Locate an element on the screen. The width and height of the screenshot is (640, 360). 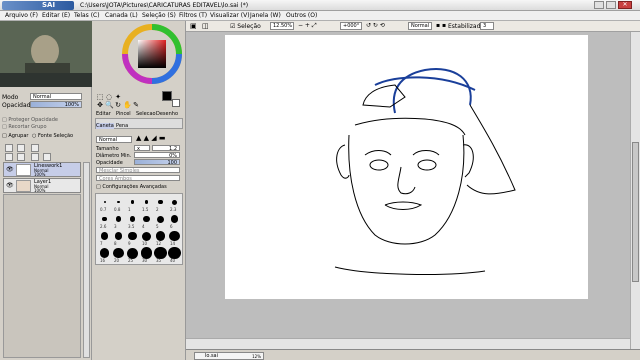
menu-visualizar: Visualizar (V) is located at coordinates (230, 15).